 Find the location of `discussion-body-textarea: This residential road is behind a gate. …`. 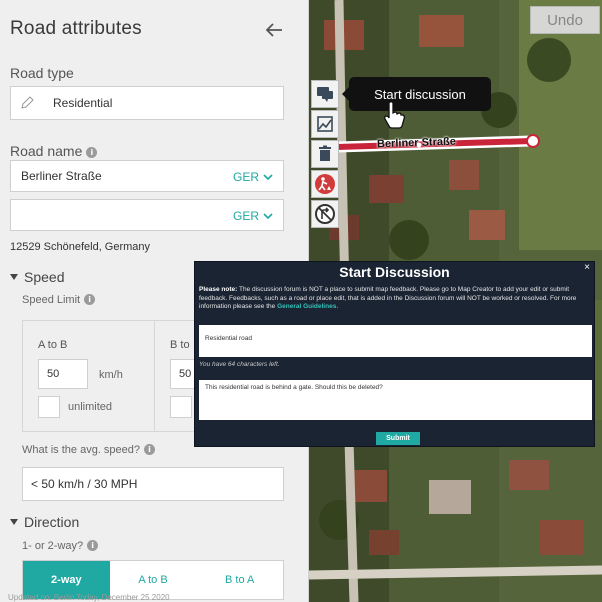

discussion-body-textarea: This residential road is behind a gate. … is located at coordinates (395, 400).